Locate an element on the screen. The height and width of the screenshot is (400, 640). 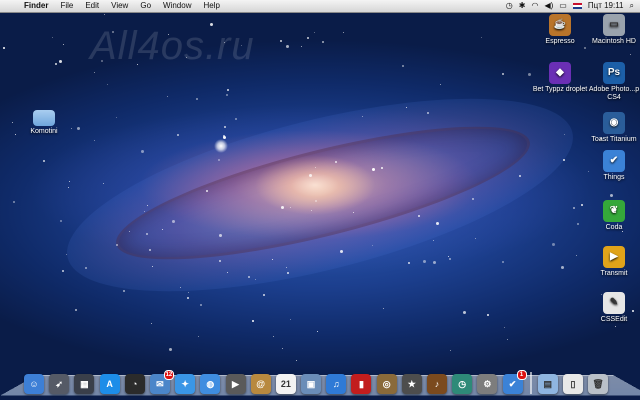
hard-drive-icon: ▭ is located at coordinates (614, 25).